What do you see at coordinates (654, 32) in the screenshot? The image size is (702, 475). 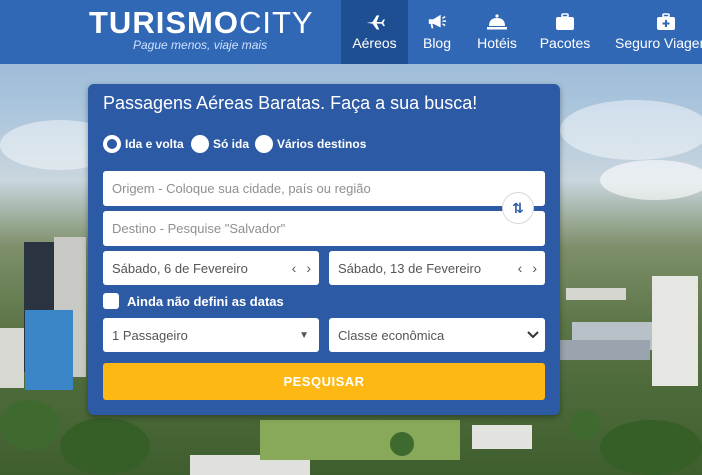 I see `nav-seguro-viagem: Seguro Viagem` at bounding box center [654, 32].